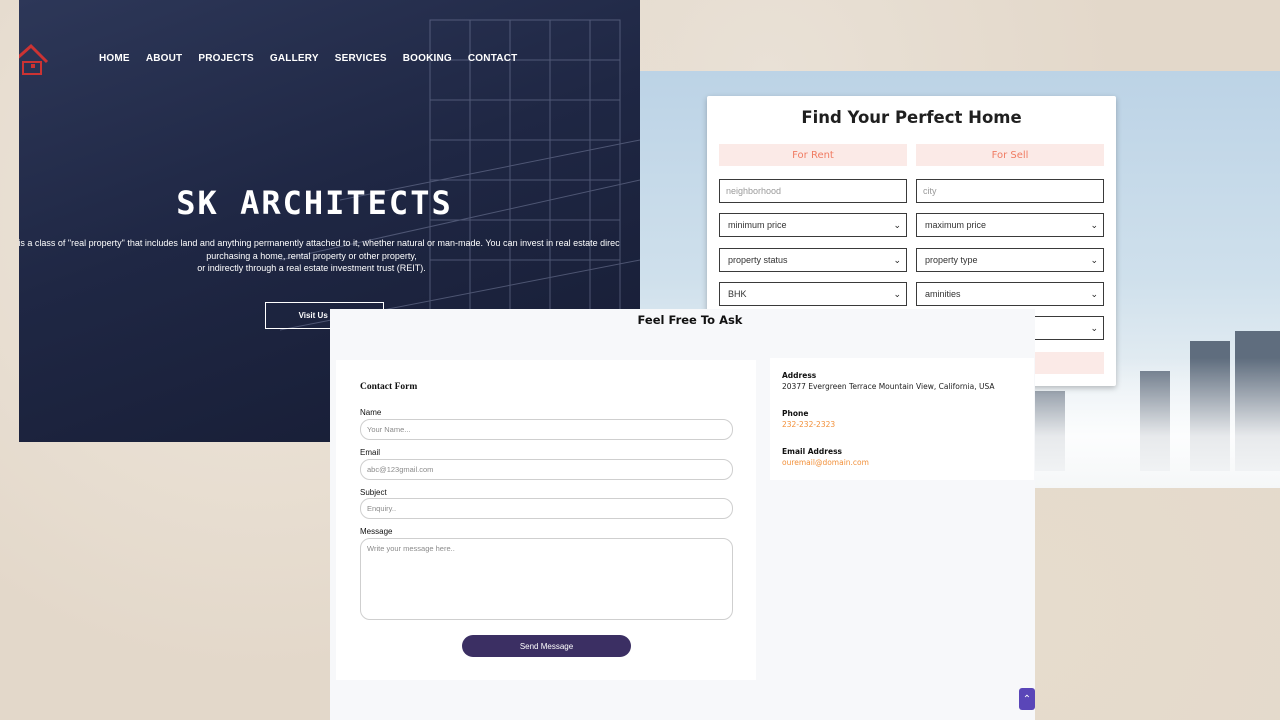 This screenshot has height=720, width=1280. I want to click on select-value: minimum price, so click(757, 225).